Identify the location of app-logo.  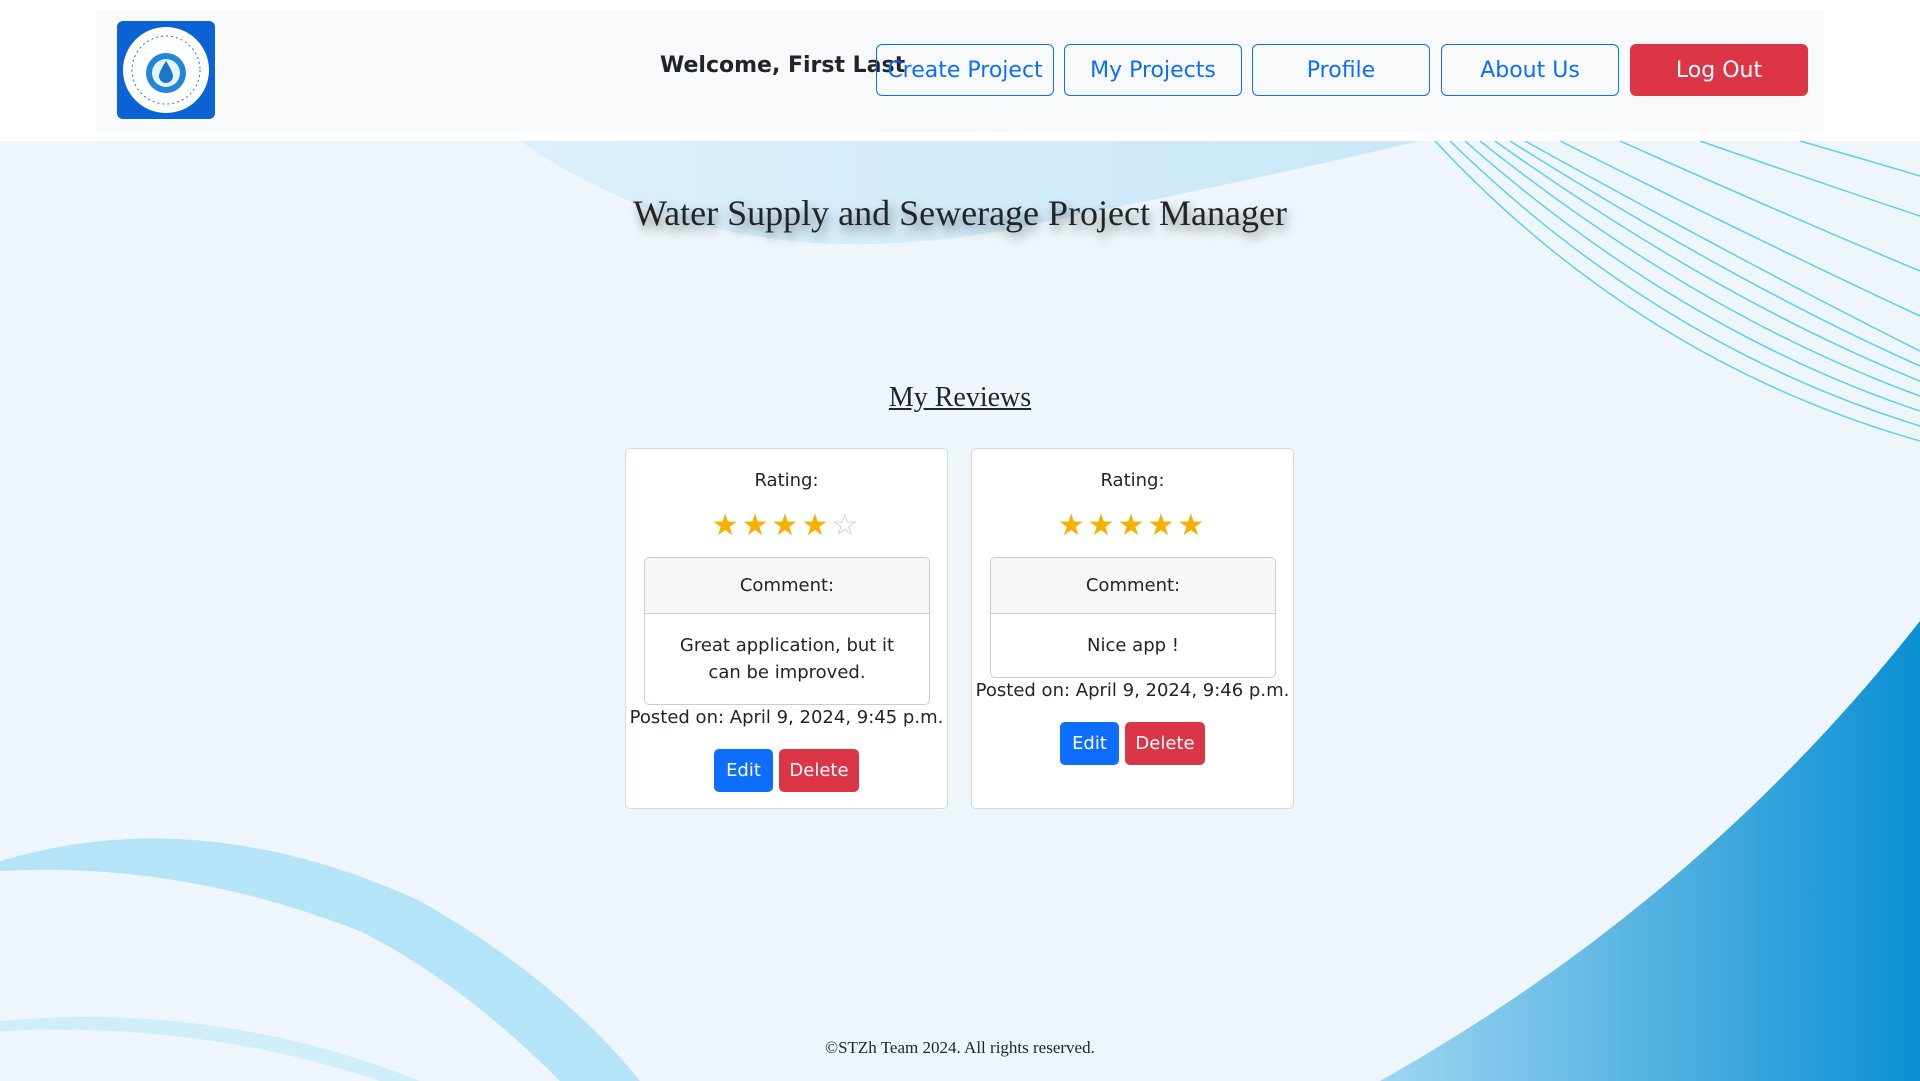
(166, 70).